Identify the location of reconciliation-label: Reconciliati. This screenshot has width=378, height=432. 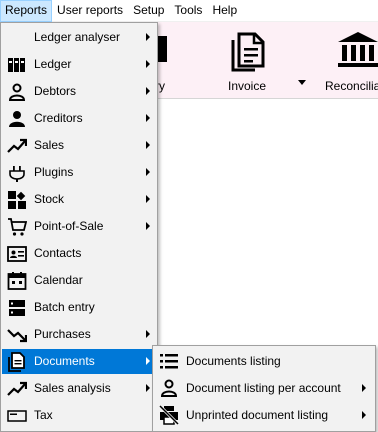
(351, 86).